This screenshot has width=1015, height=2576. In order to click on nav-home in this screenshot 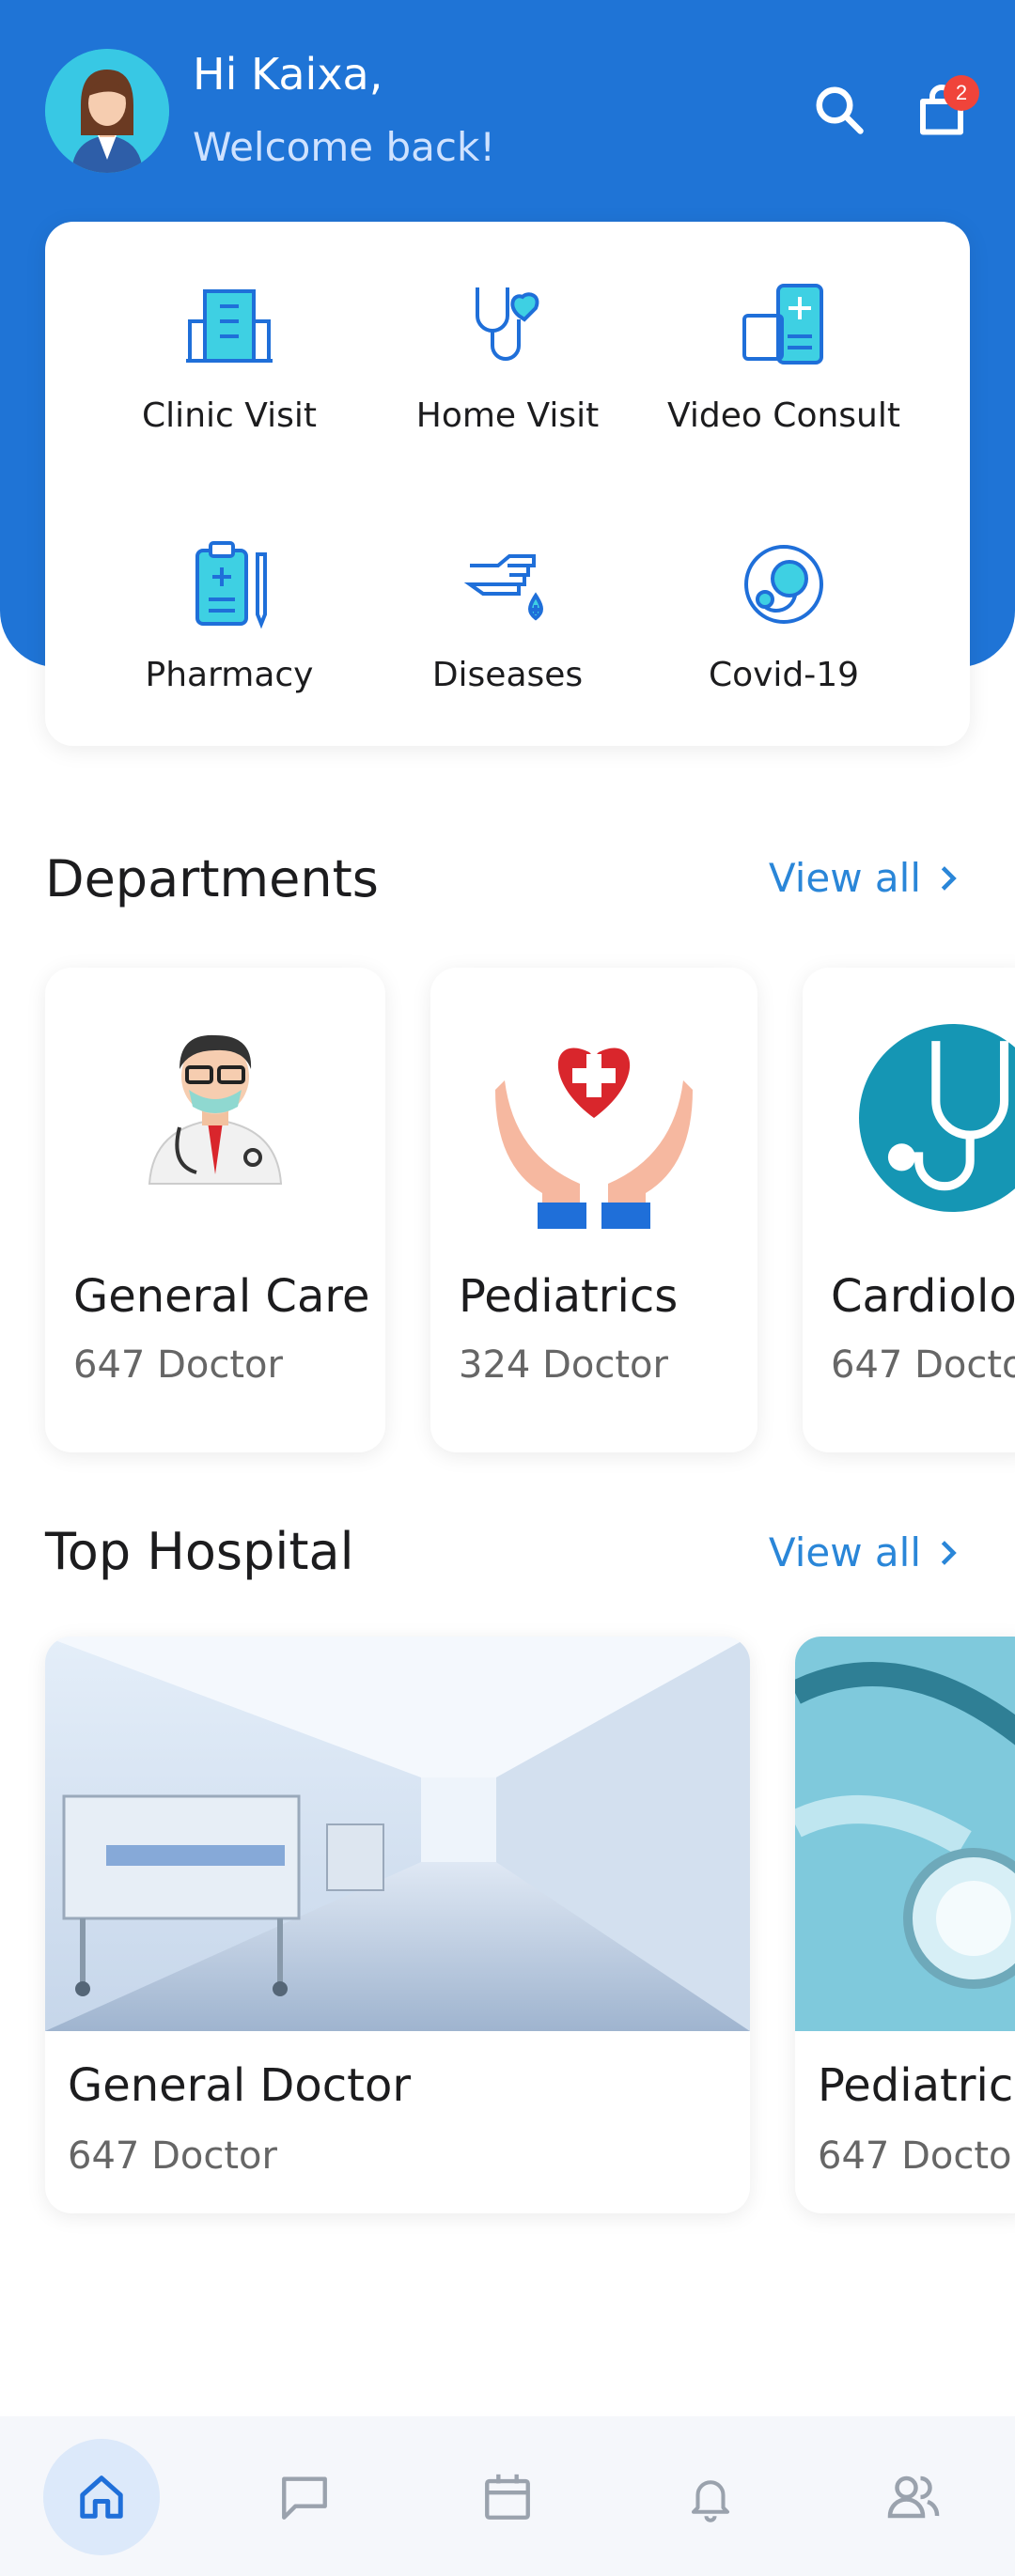, I will do `click(101, 2497)`.